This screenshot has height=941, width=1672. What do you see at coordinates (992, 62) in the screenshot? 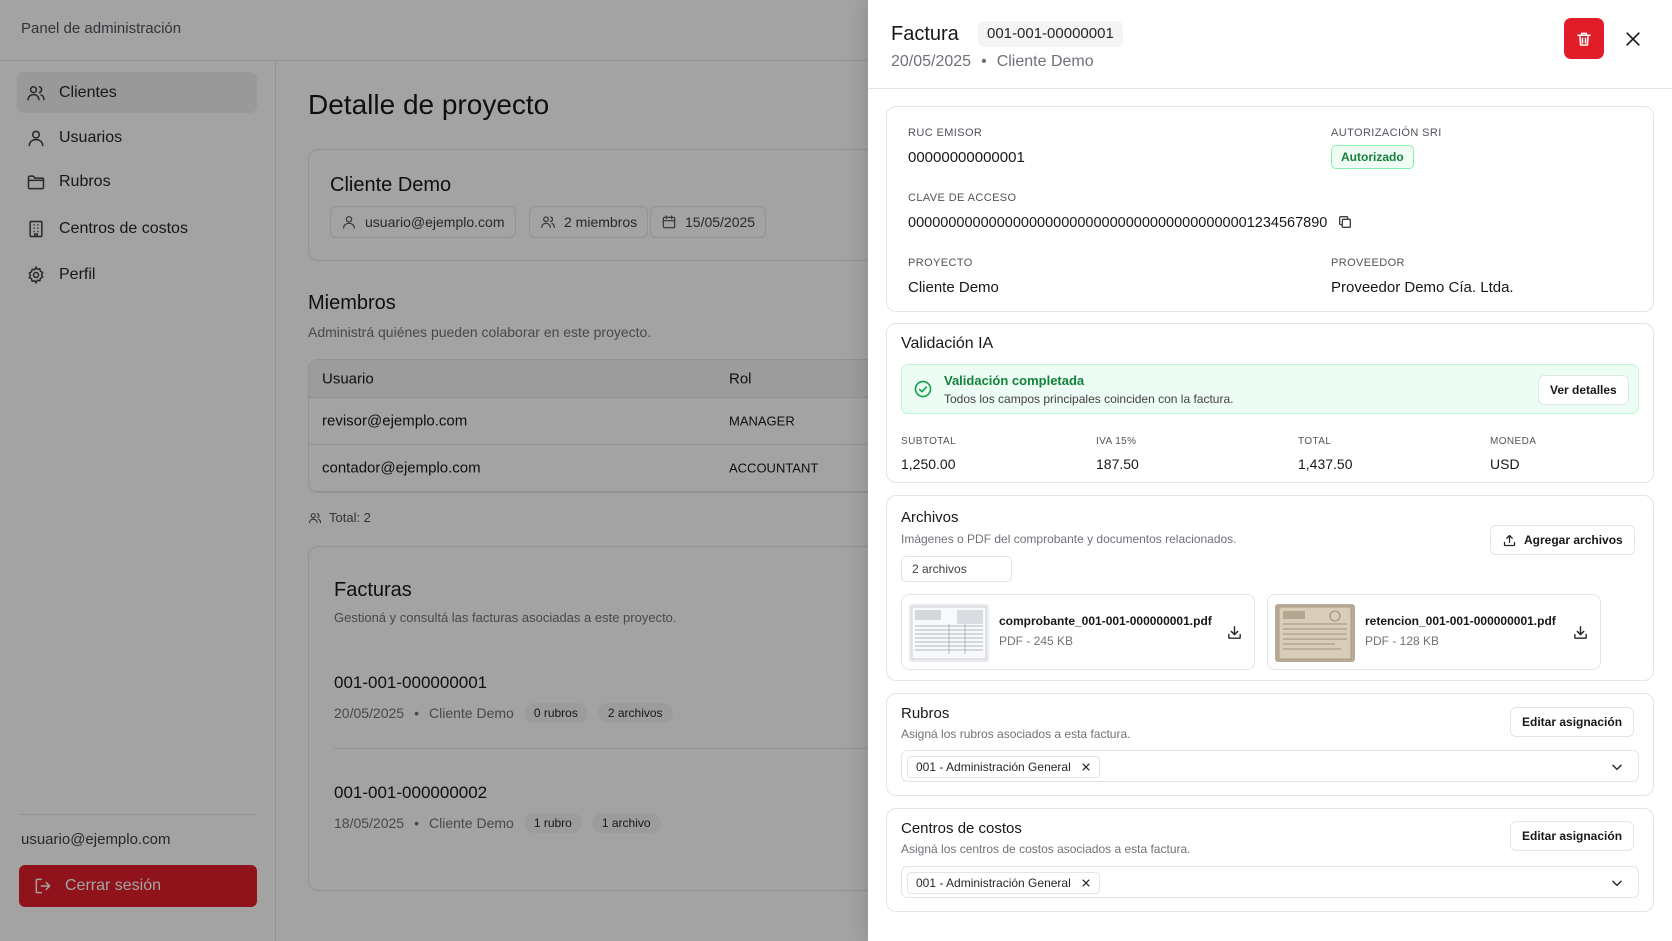
I see `drawer-meta: 20/05/2025 • Cliente Demo` at bounding box center [992, 62].